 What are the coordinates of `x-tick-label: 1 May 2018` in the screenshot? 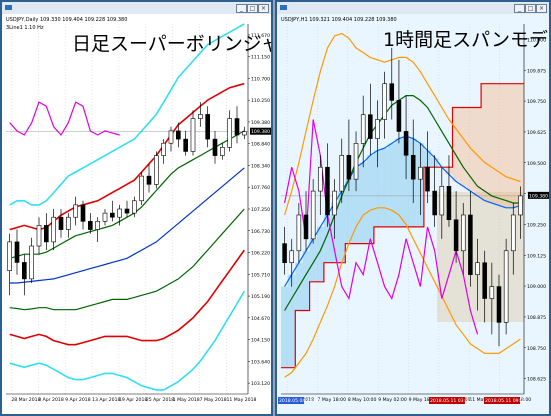 It's located at (186, 400).